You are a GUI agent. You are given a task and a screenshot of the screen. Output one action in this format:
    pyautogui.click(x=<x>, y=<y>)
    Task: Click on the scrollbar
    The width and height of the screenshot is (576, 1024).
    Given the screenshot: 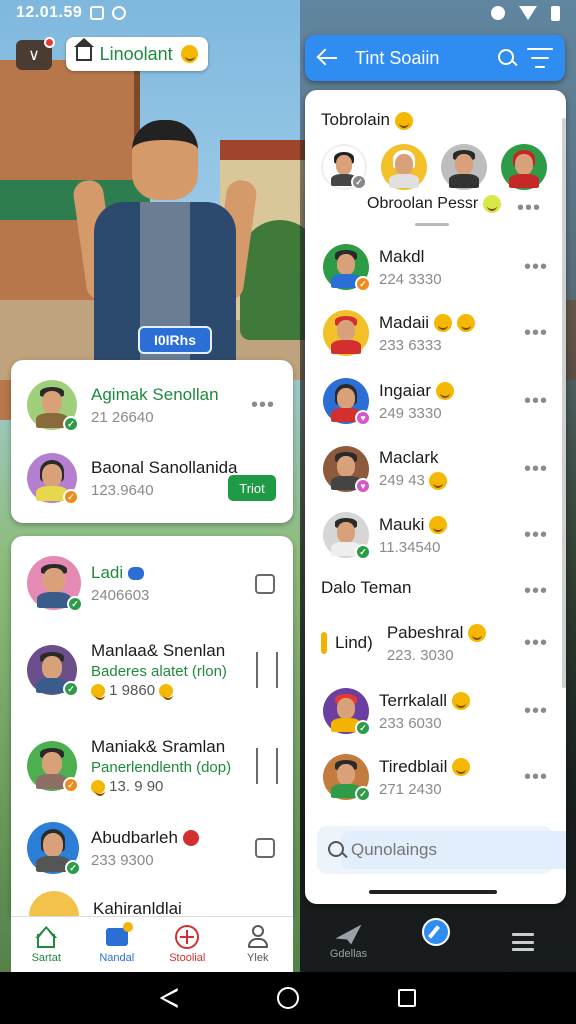 What is the action you would take?
    pyautogui.click(x=564, y=403)
    